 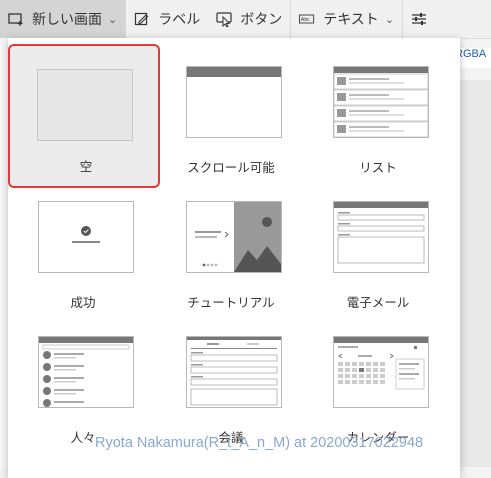 I want to click on label-button: ラベル, so click(x=167, y=19).